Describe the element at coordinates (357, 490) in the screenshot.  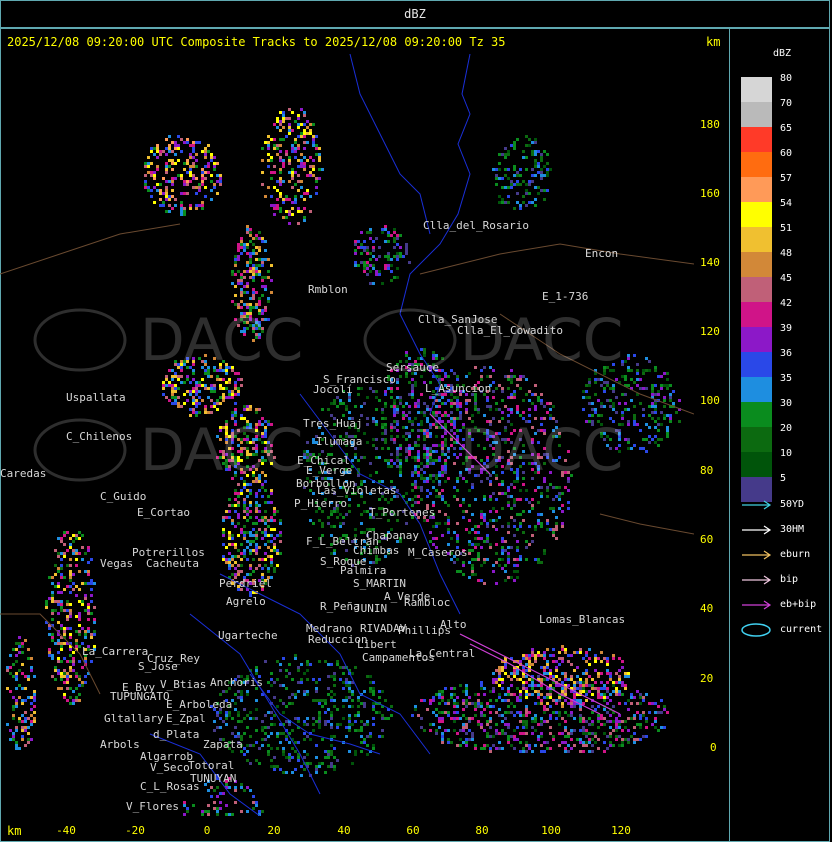
I see `place-label: Las_Violetas` at that location.